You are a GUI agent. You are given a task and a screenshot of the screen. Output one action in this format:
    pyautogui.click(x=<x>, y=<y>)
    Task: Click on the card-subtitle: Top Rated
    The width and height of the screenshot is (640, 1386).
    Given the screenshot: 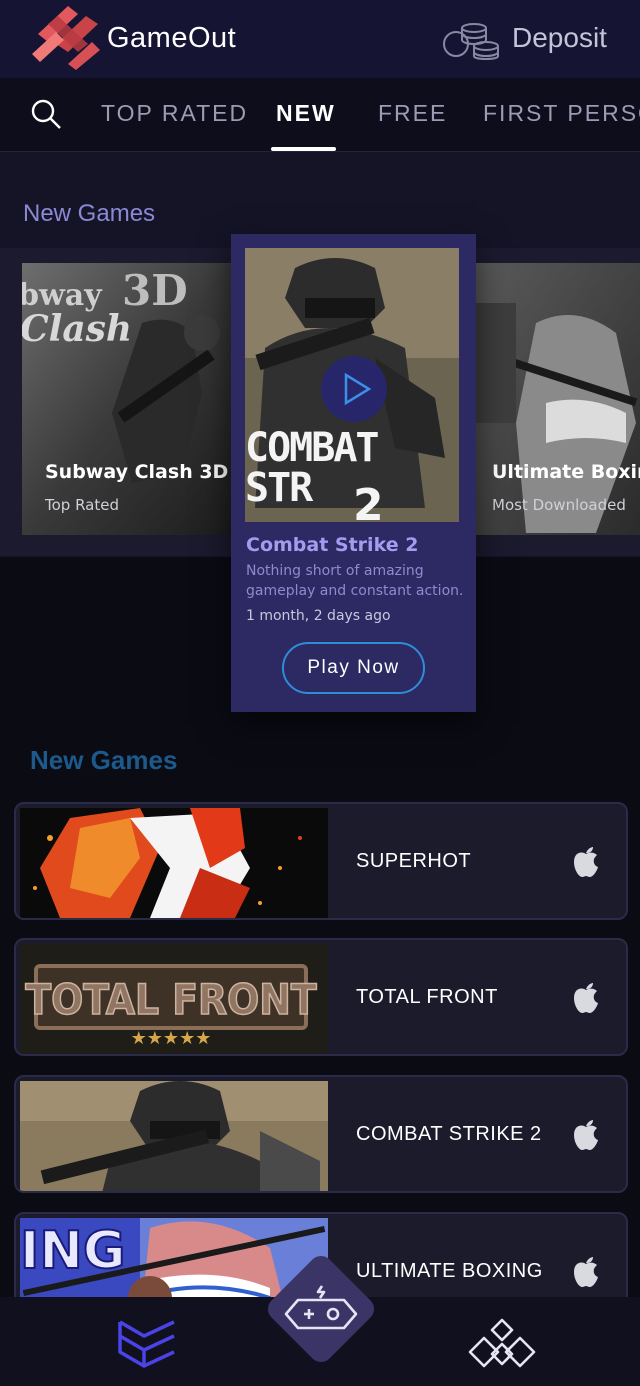 What is the action you would take?
    pyautogui.click(x=82, y=505)
    